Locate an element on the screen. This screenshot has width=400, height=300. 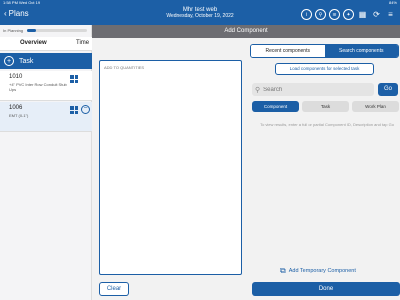
task-header-label: Task is located at coordinates (26, 61).